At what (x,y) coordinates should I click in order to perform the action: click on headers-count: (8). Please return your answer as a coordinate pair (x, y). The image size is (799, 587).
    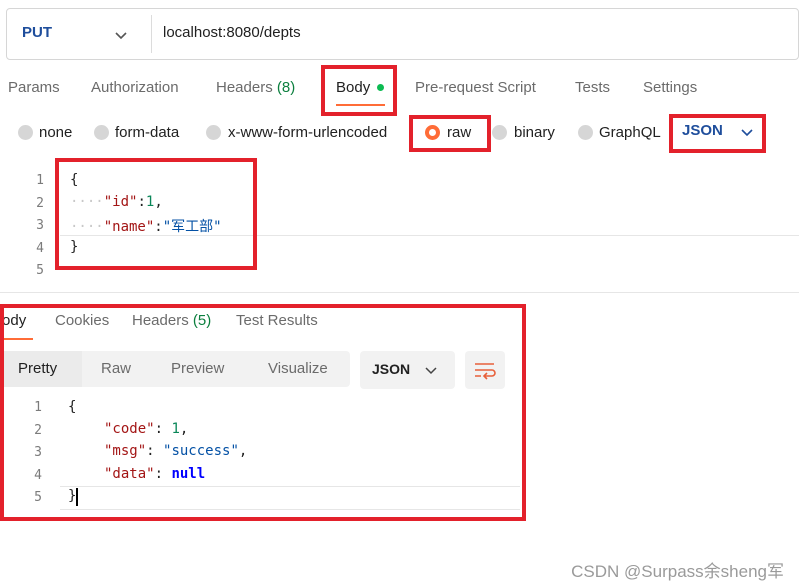
    Looking at the image, I should click on (286, 87).